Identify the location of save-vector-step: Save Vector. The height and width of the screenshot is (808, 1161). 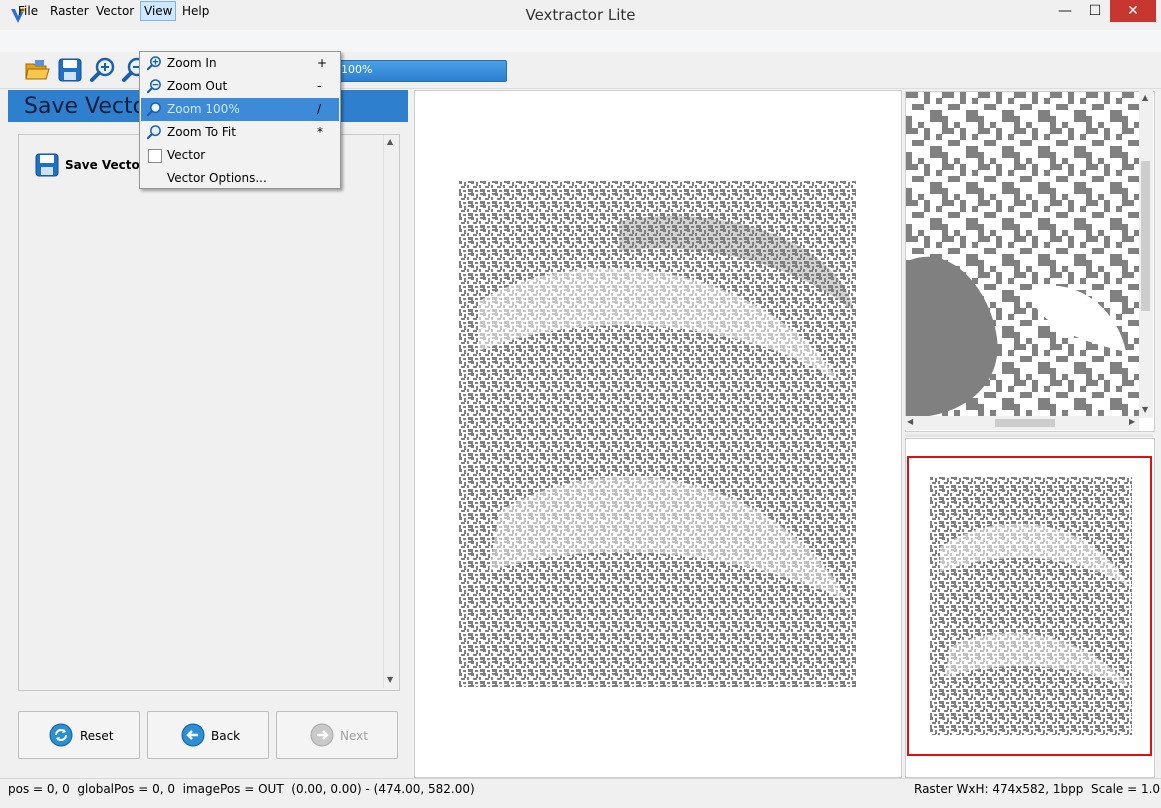
(105, 165).